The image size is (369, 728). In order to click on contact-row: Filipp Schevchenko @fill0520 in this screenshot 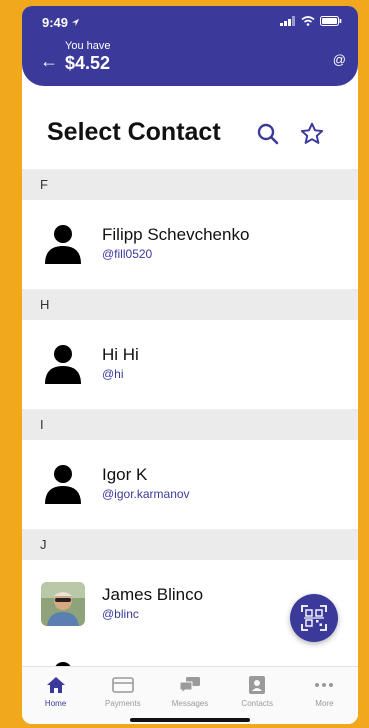, I will do `click(190, 244)`.